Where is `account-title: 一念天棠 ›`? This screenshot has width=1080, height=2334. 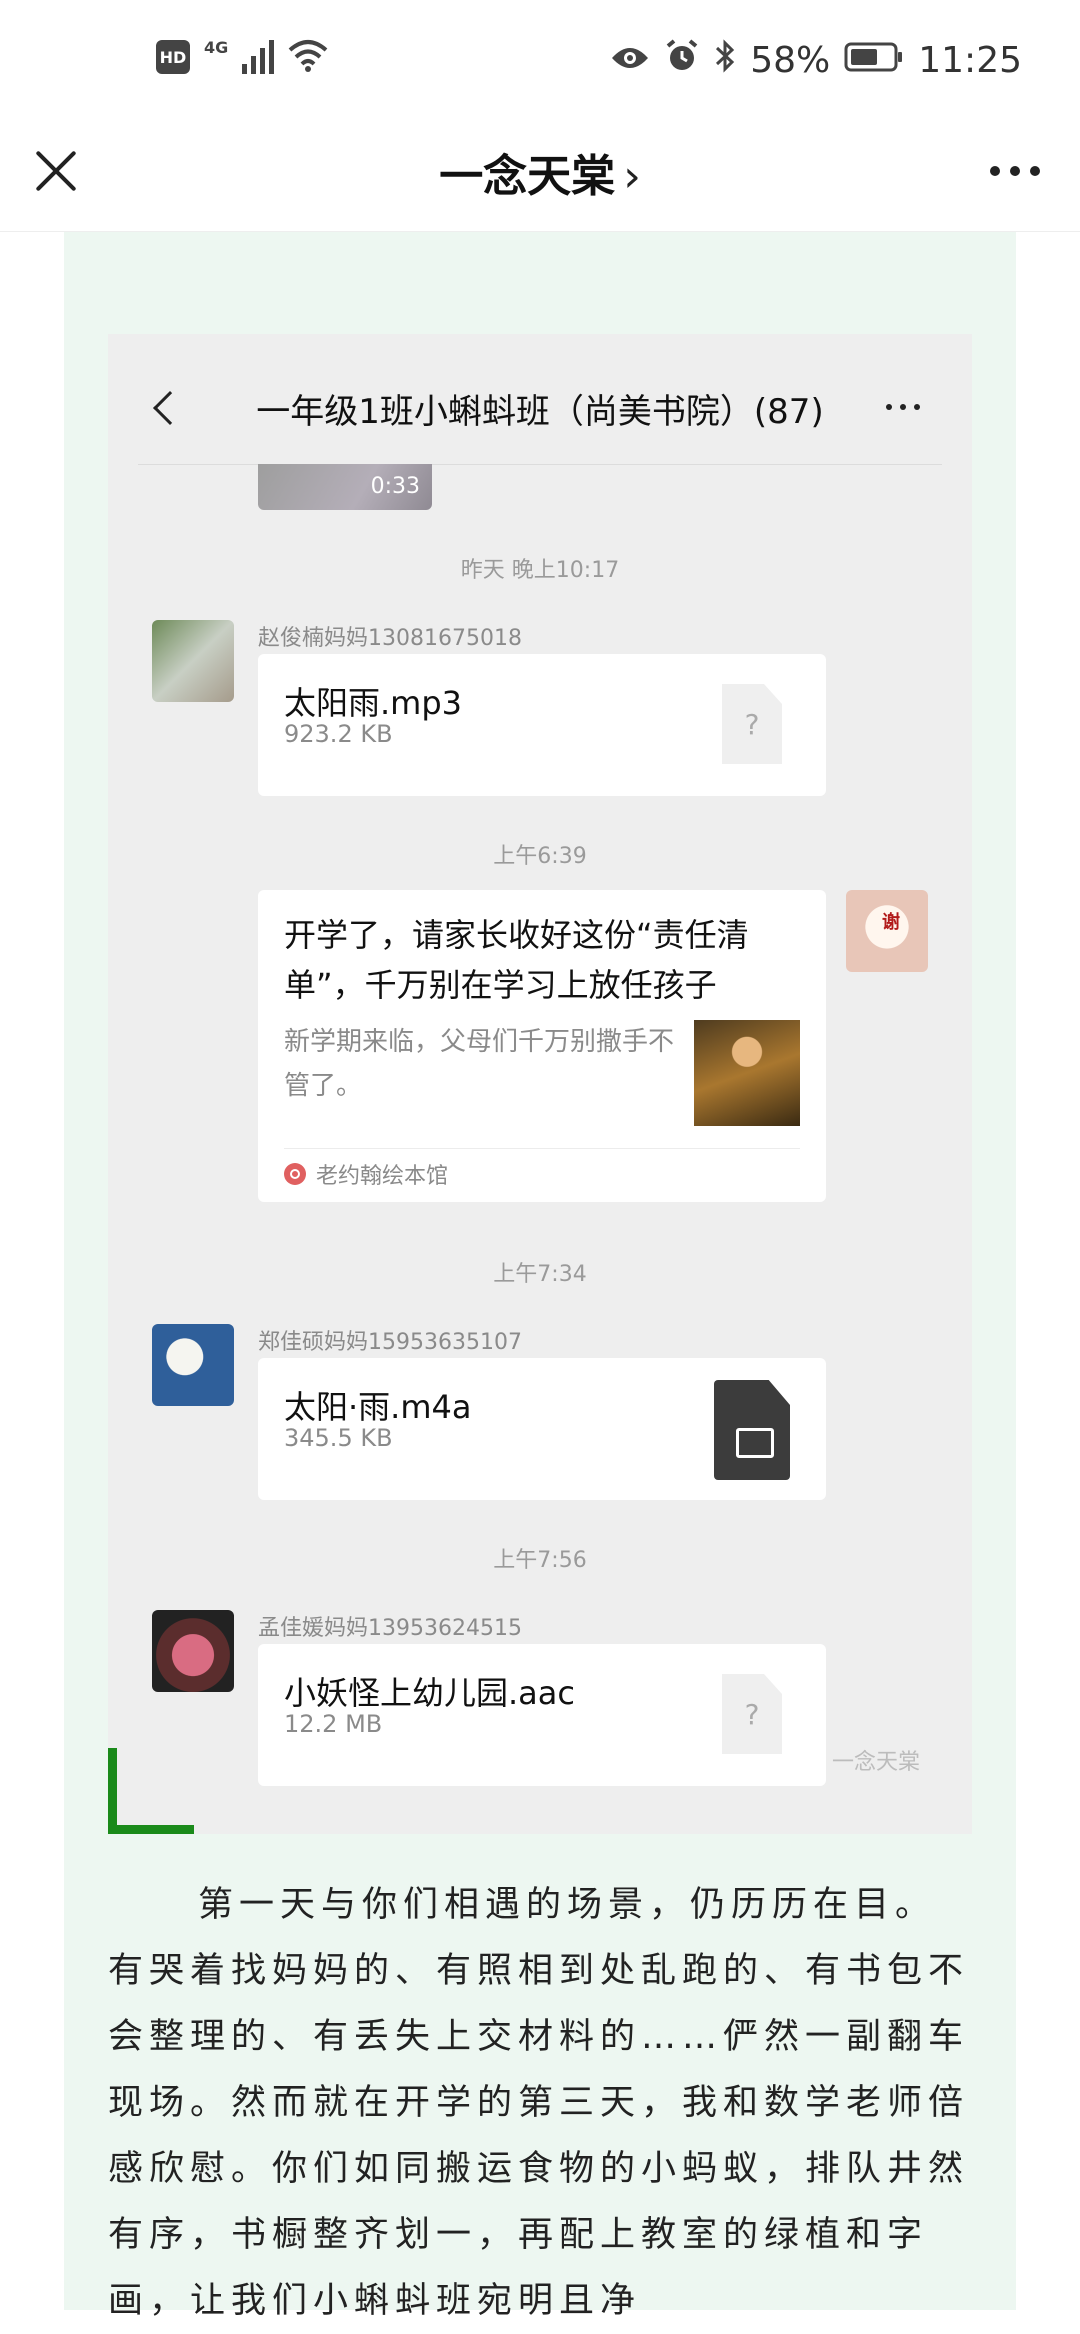 account-title: 一念天棠 › is located at coordinates (540, 172).